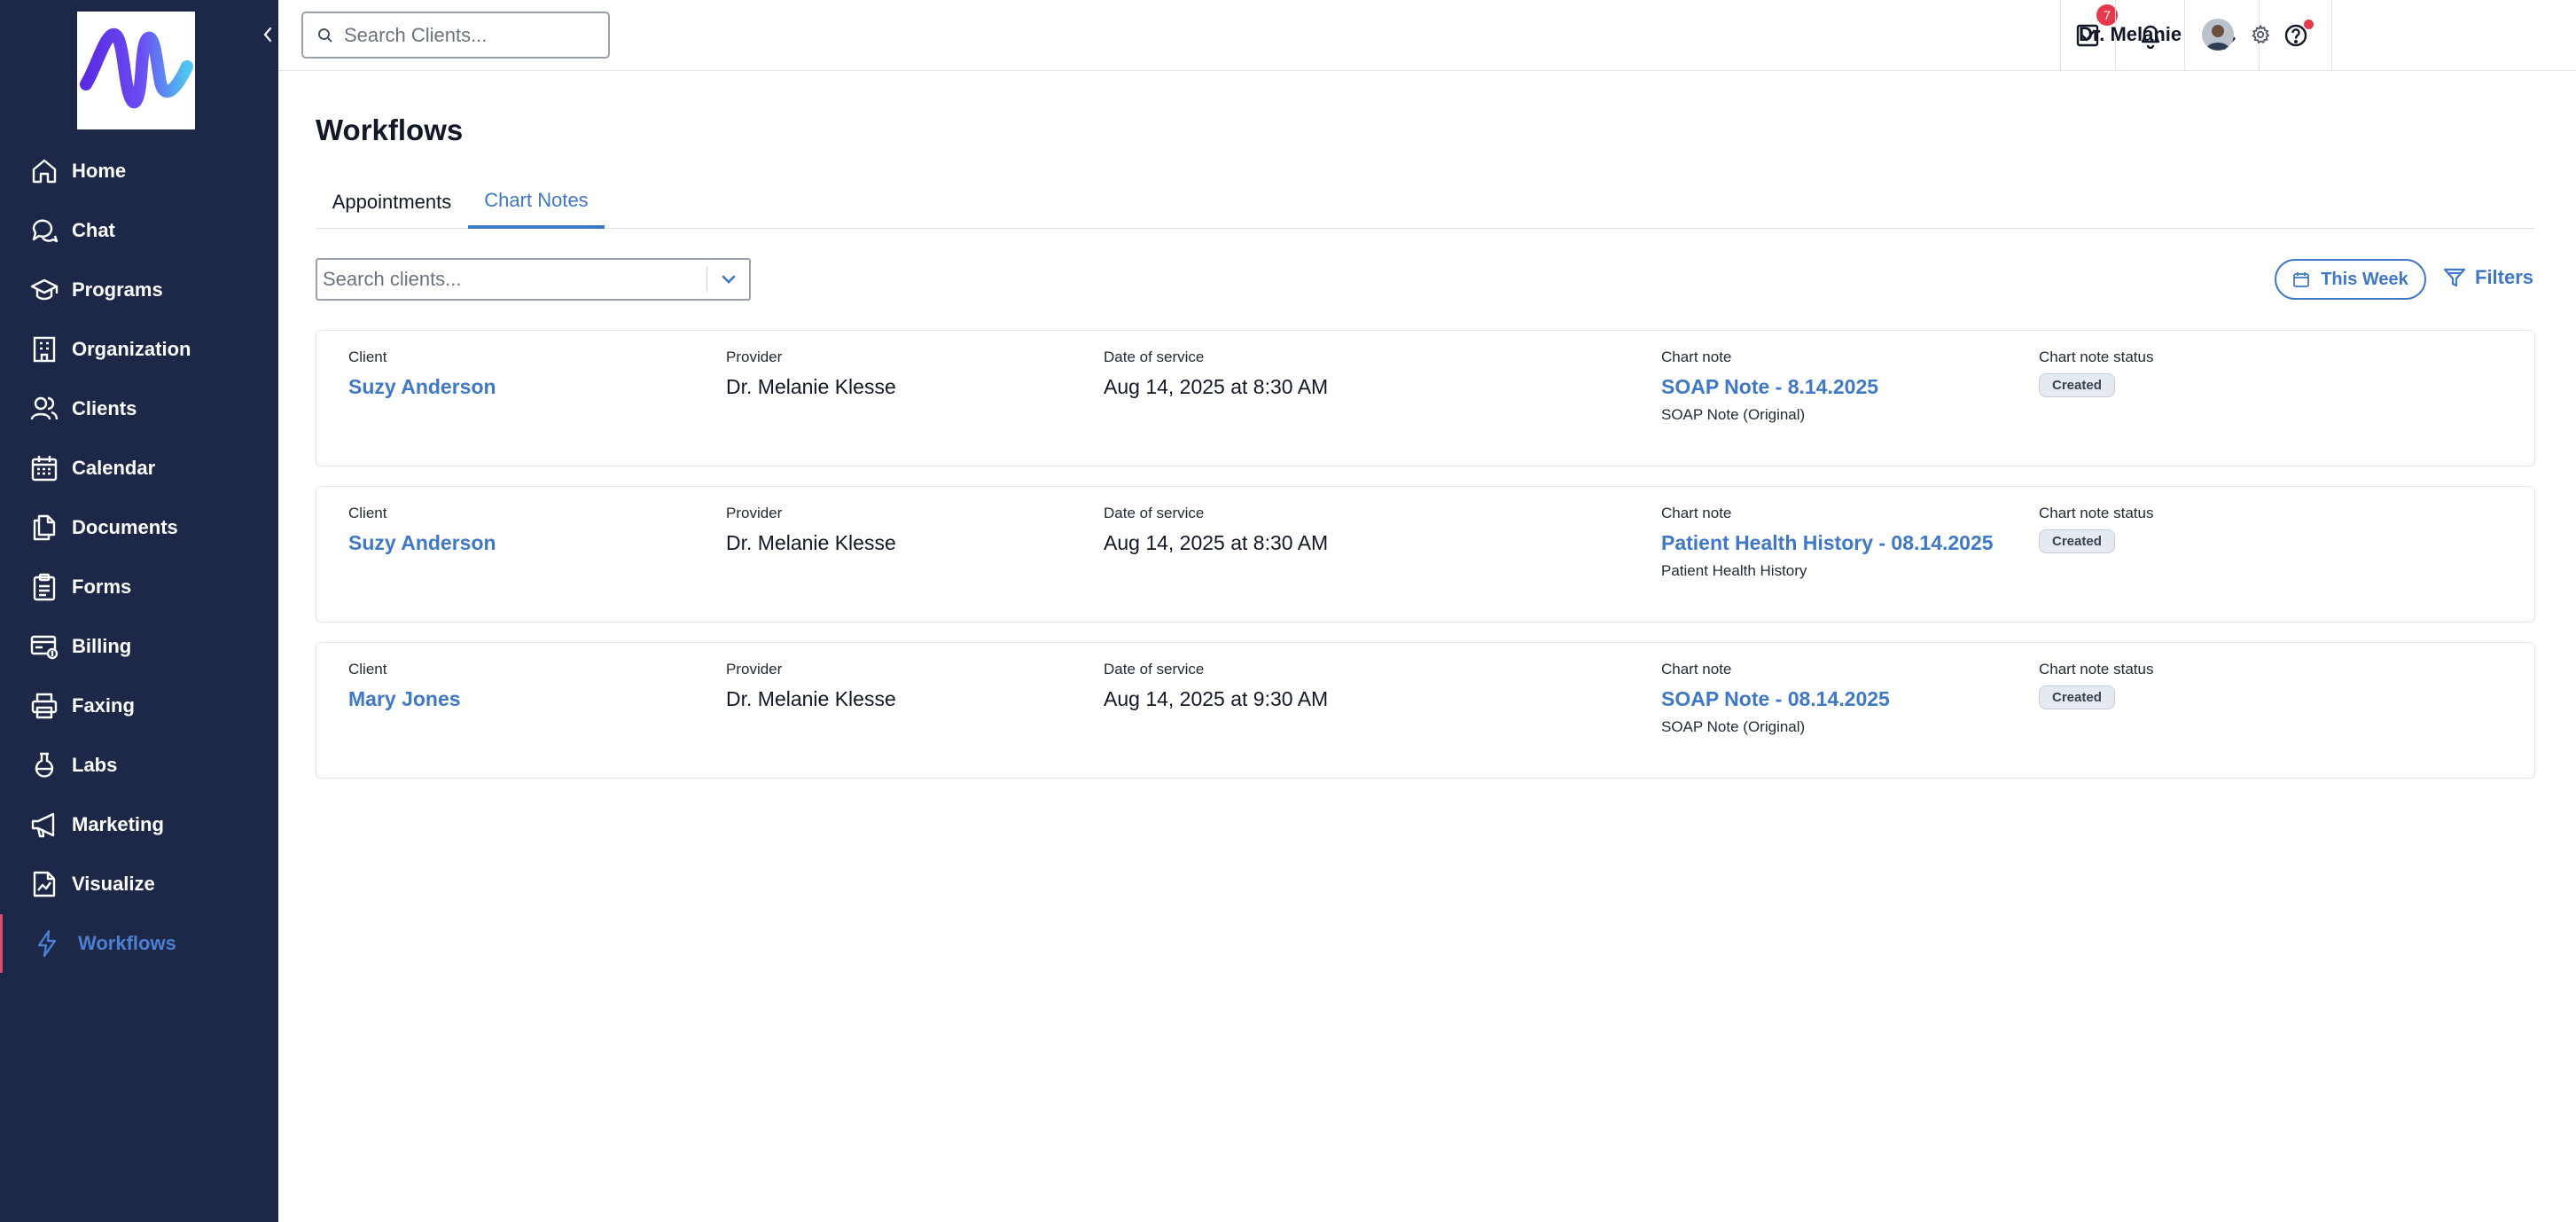  I want to click on chart-doc-icon, so click(44, 884).